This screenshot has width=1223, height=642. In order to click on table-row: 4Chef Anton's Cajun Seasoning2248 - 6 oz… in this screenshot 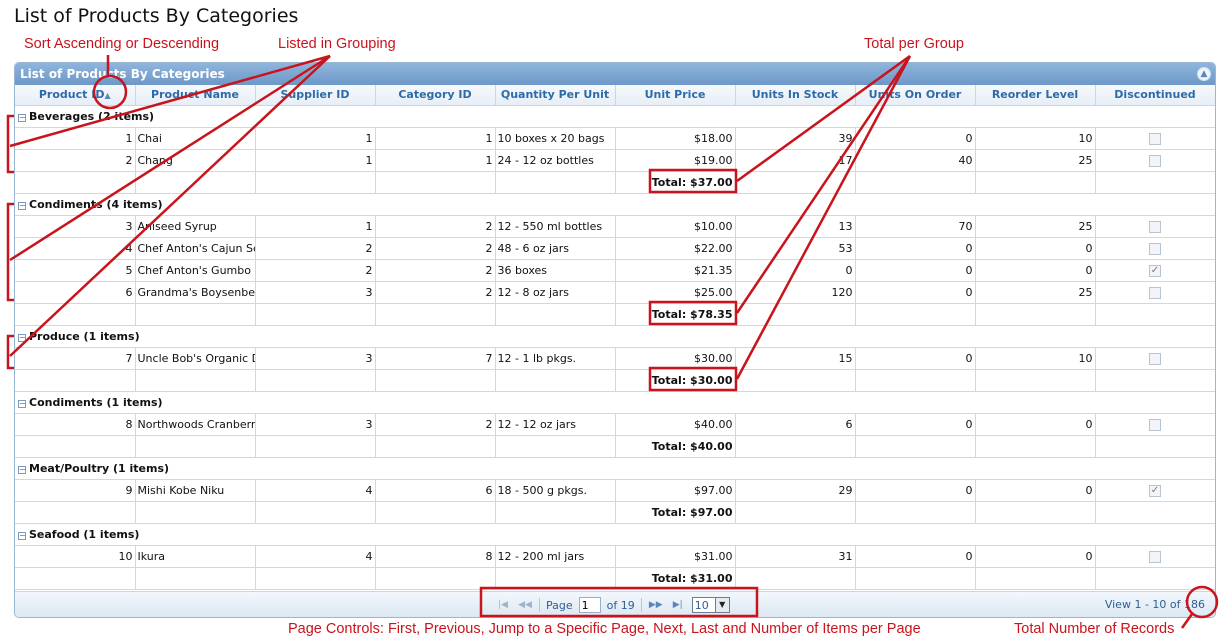, I will do `click(615, 248)`.